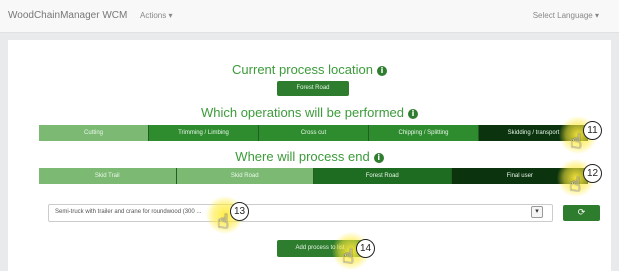  I want to click on location-button: Forest Road, so click(313, 88).